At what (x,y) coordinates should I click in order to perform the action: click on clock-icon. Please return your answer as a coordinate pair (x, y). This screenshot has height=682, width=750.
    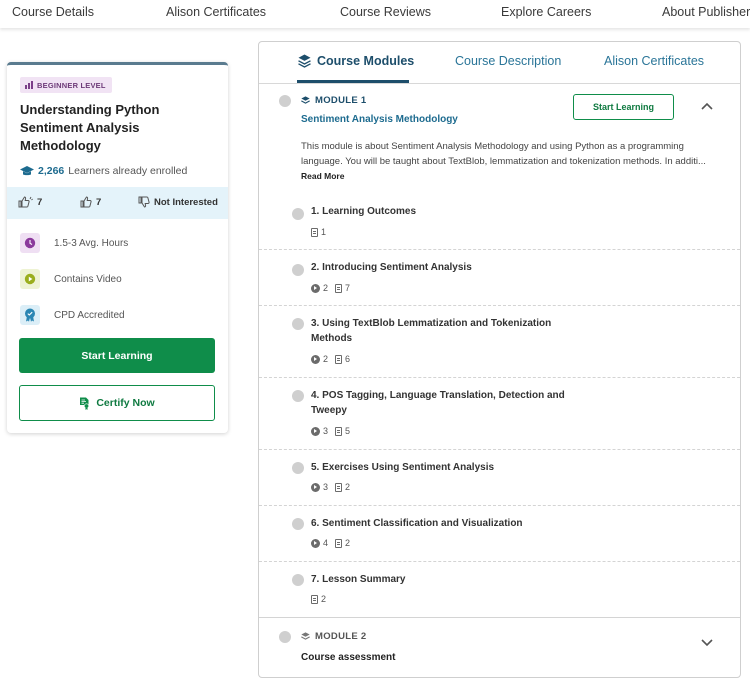
    Looking at the image, I should click on (30, 243).